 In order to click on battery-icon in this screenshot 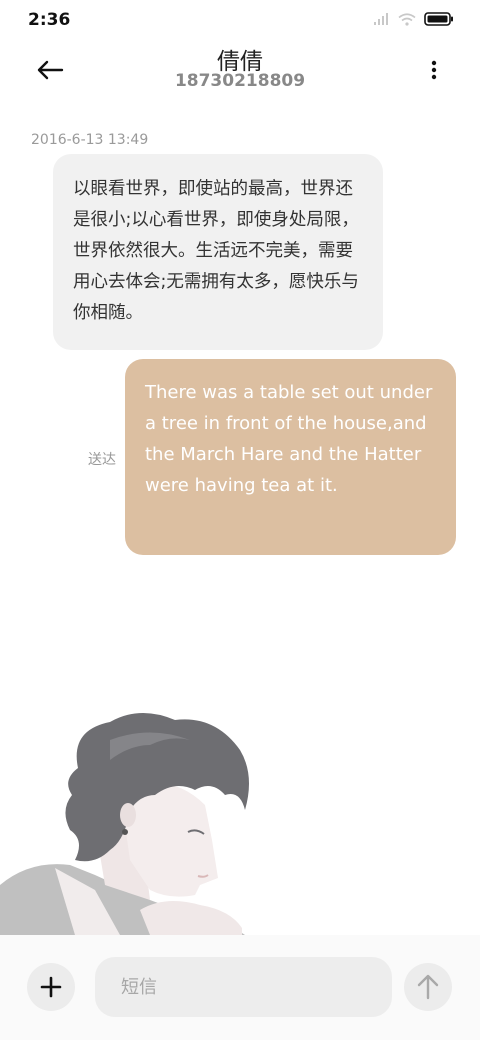, I will do `click(438, 19)`.